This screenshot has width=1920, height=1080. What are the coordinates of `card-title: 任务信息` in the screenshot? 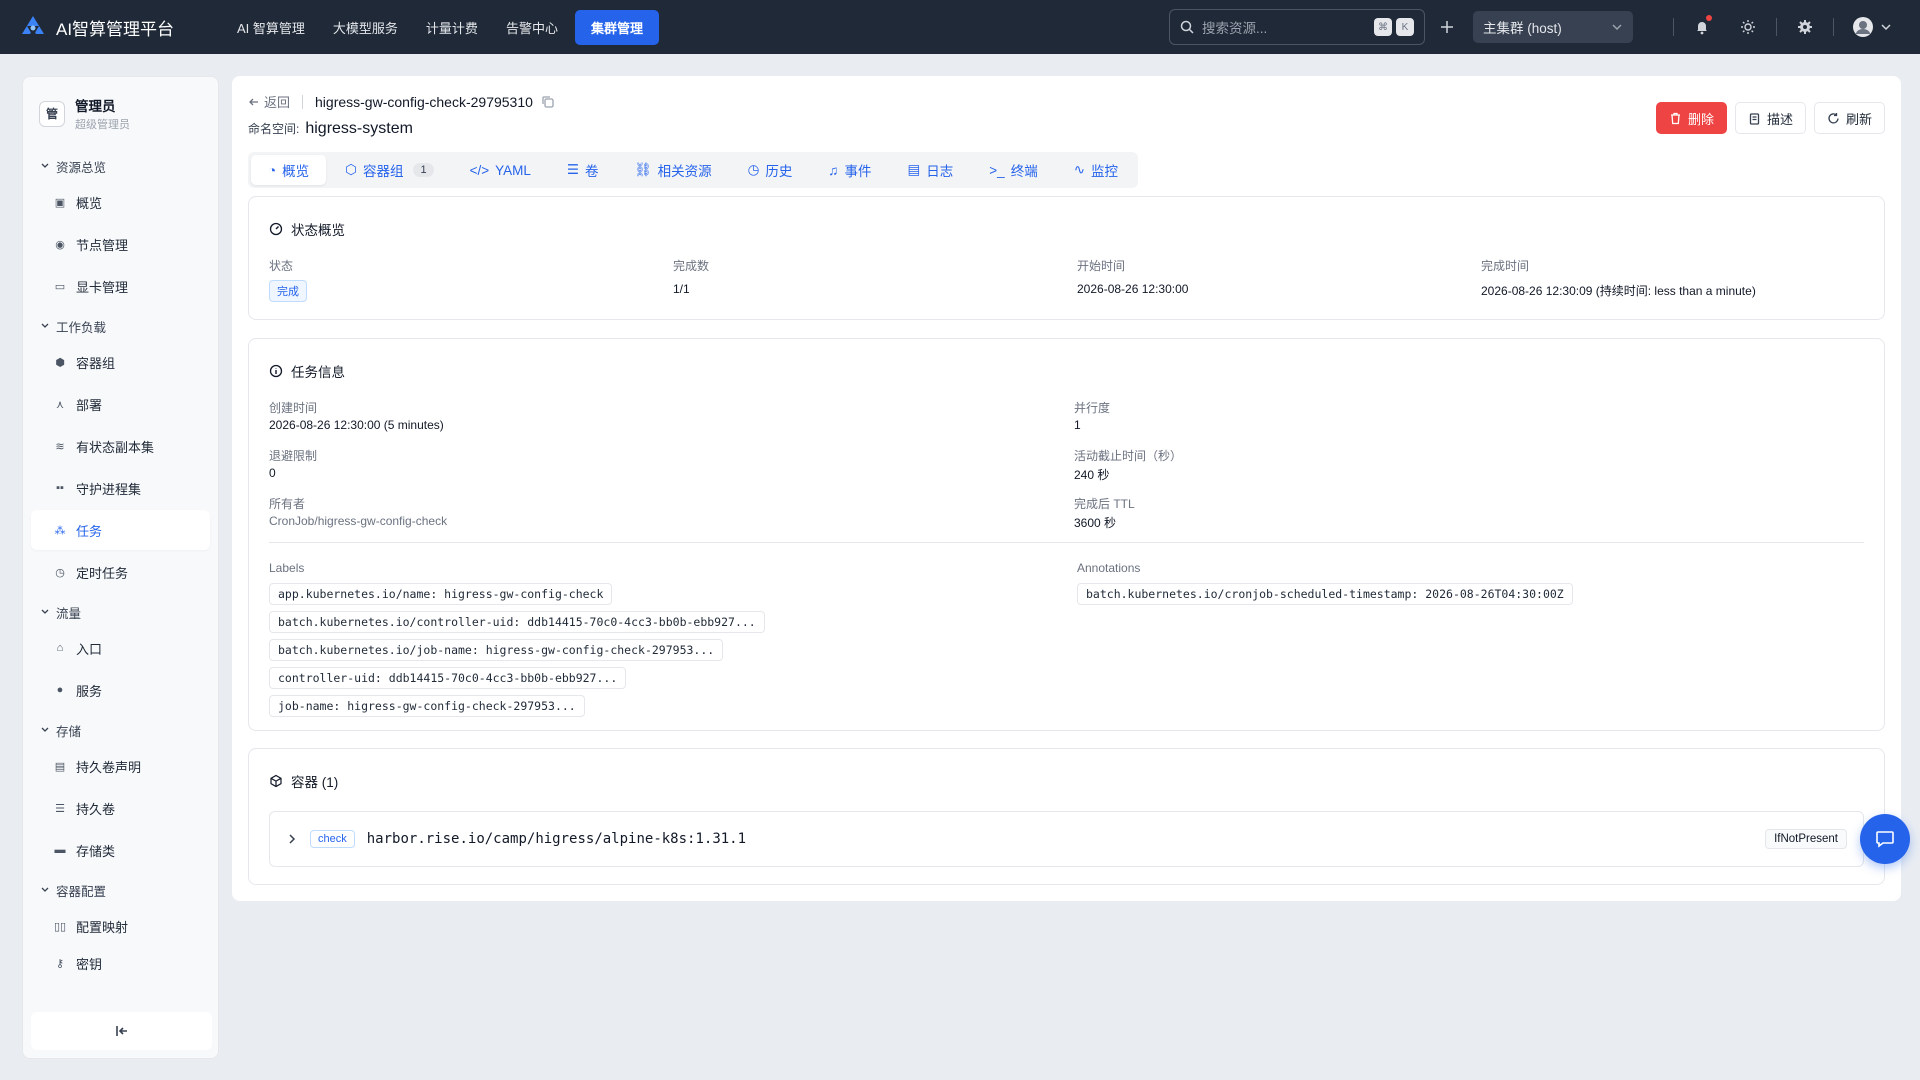 It's located at (307, 371).